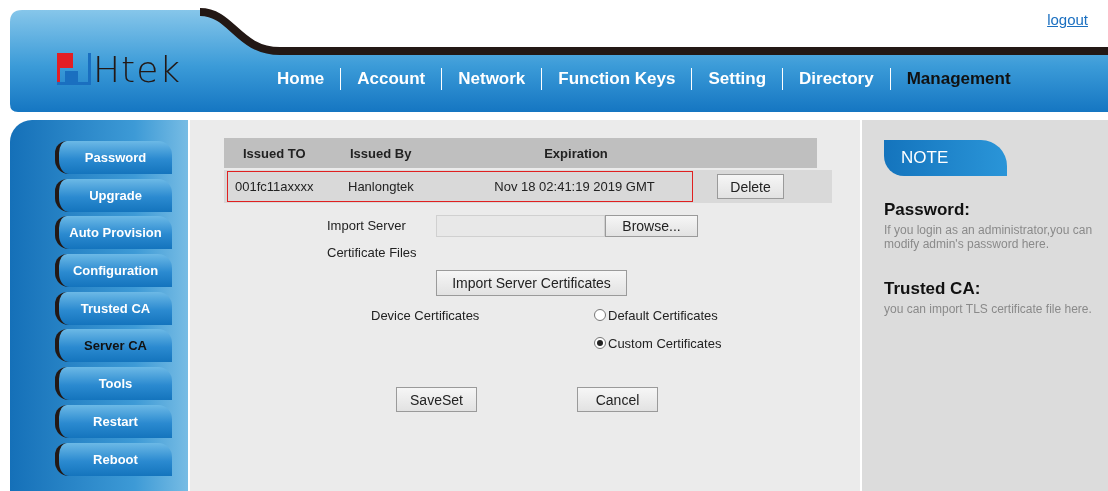  What do you see at coordinates (989, 237) in the screenshot?
I see `note-text: If you login as an administrator,you can modify admin's password here.` at bounding box center [989, 237].